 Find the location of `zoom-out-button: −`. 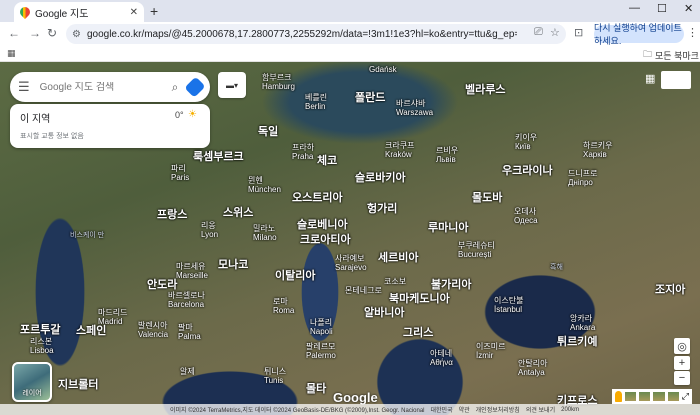

zoom-out-button: − is located at coordinates (682, 378).